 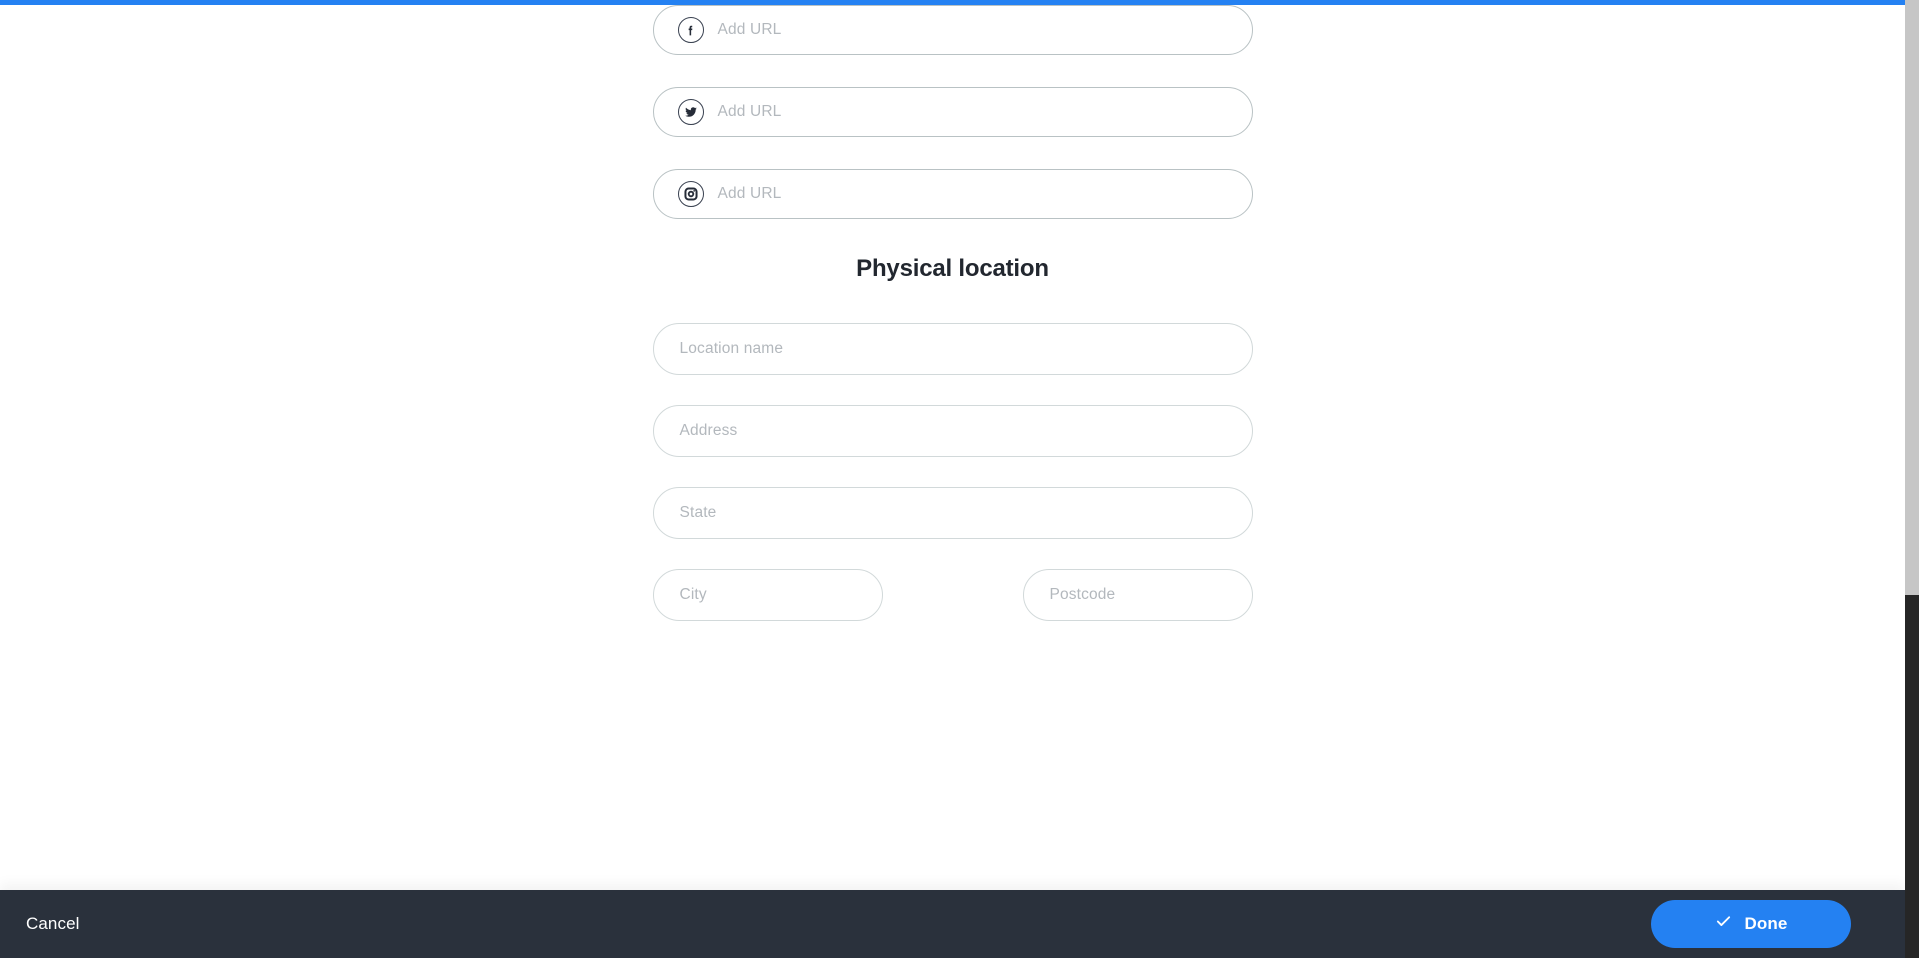 I want to click on cancel-button: Cancel, so click(x=53, y=924).